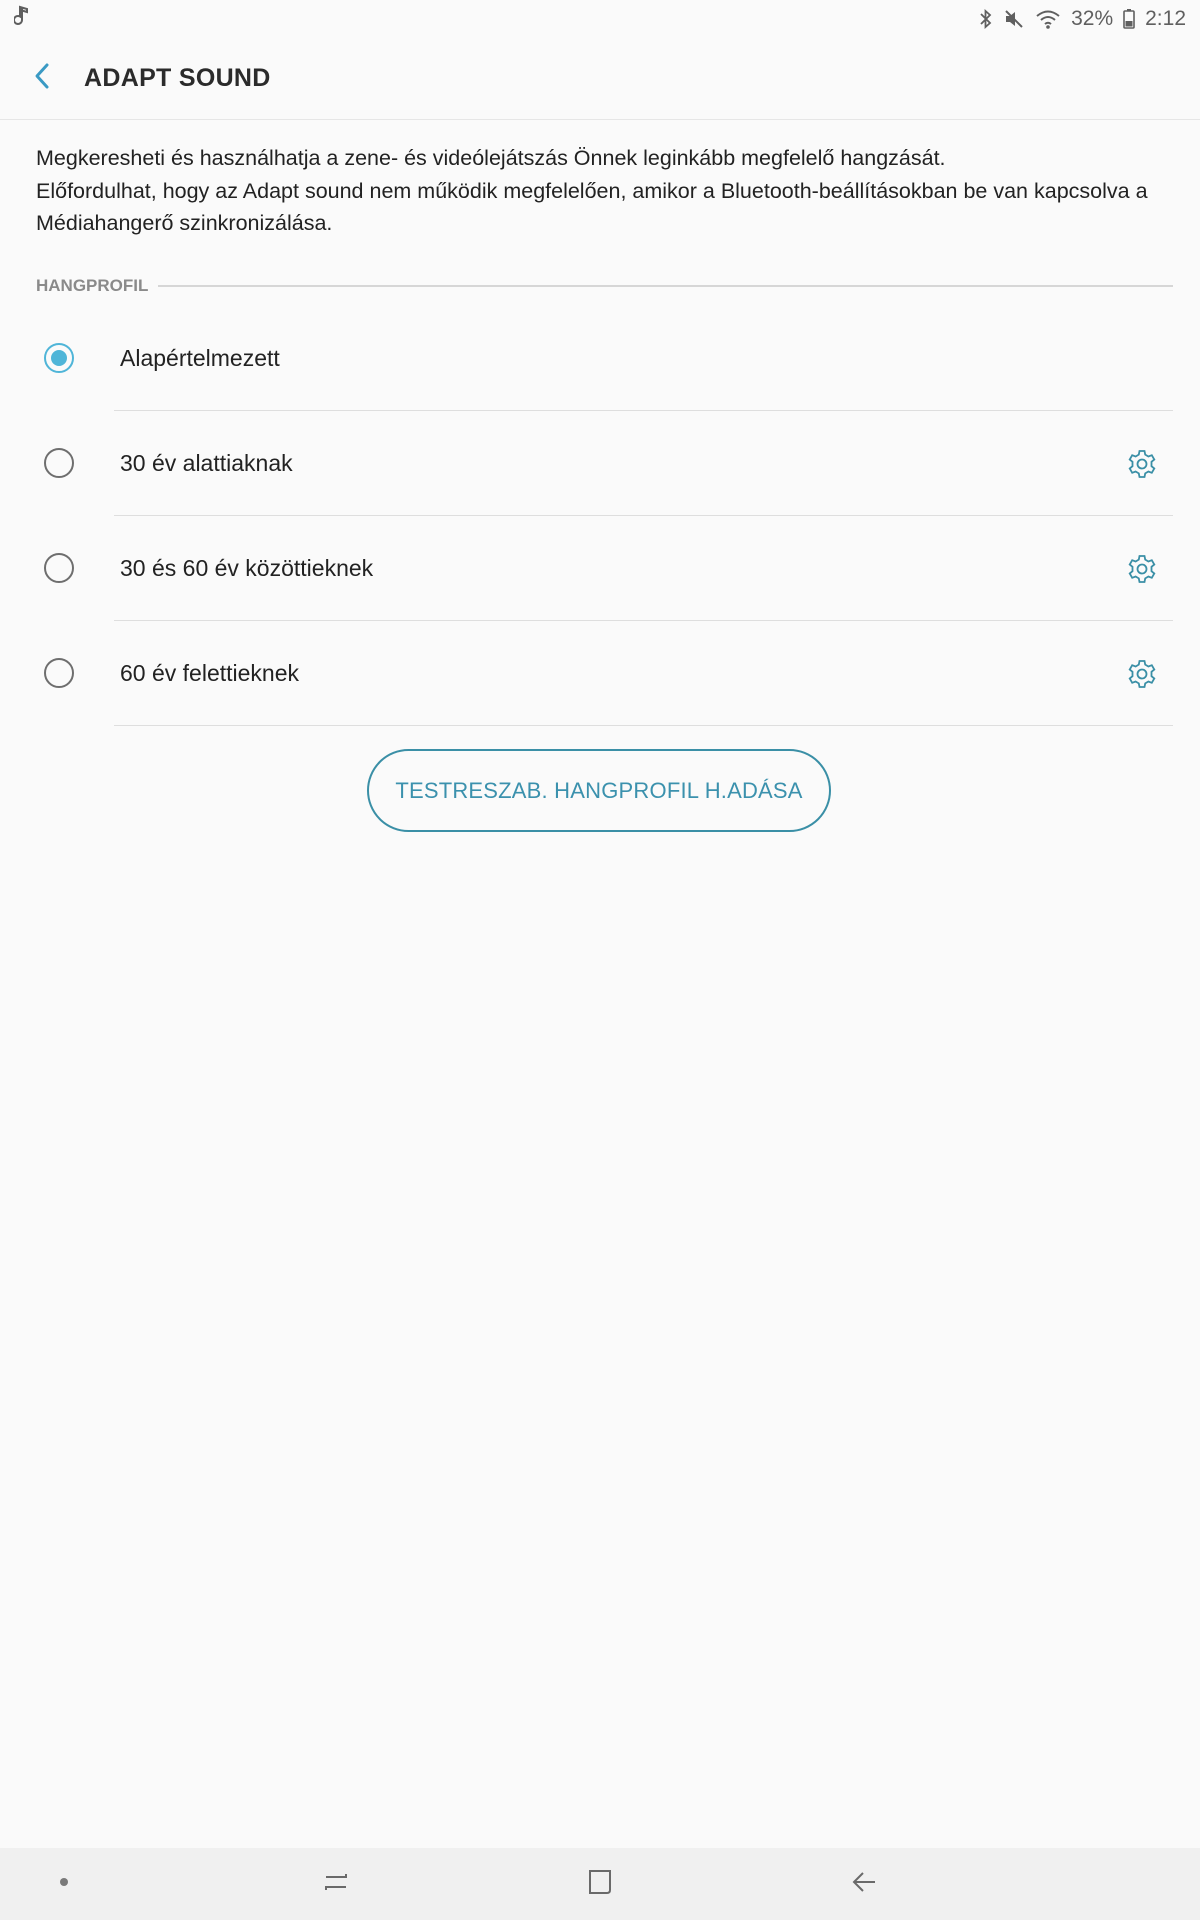 This screenshot has width=1200, height=1920. Describe the element at coordinates (599, 790) in the screenshot. I see `add-custom-profile-button: TESTRESZAB. HANGPROFIL H.ADÁSA` at that location.